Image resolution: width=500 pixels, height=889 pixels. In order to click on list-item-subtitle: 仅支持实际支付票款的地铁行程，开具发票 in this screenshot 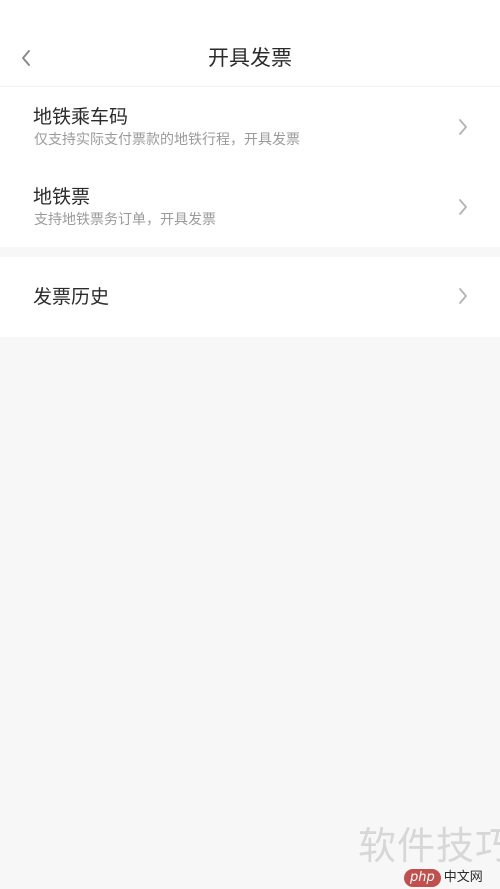, I will do `click(167, 140)`.